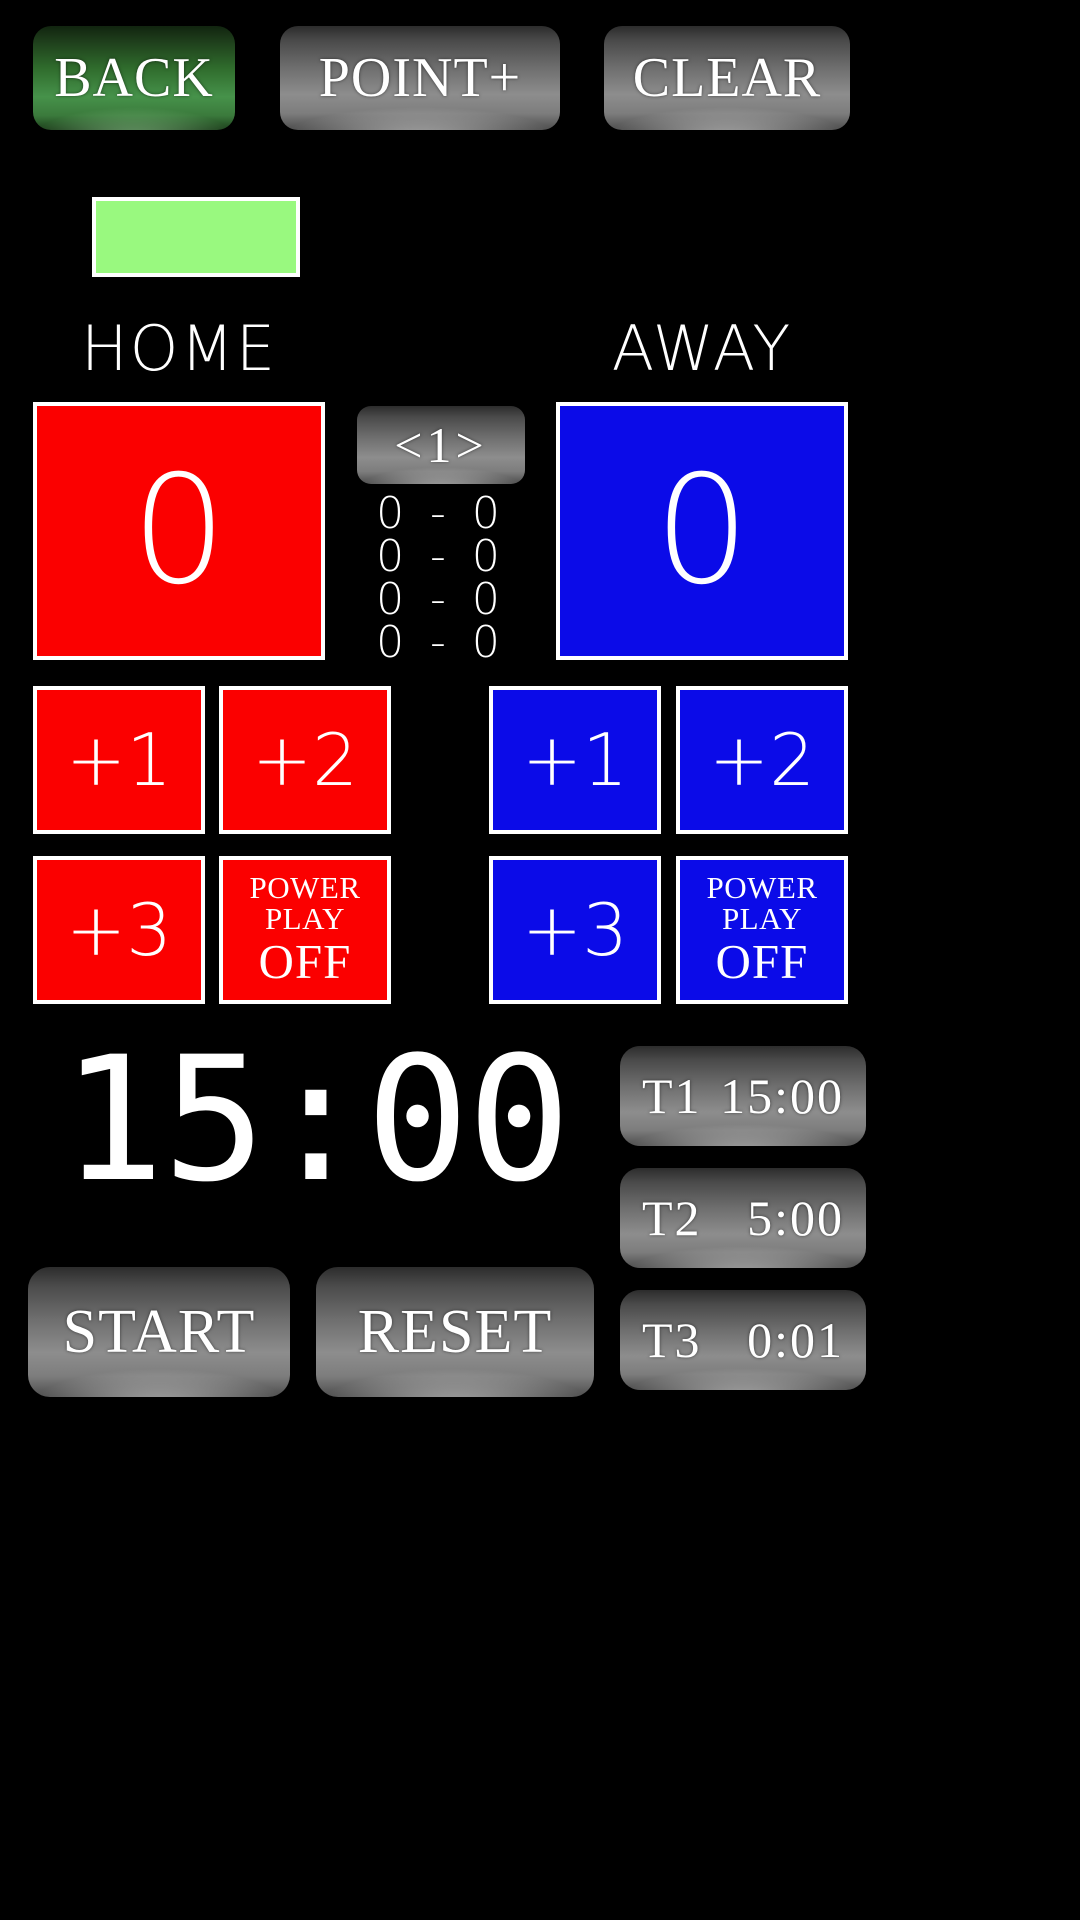  I want to click on away-plus1-button: +1, so click(575, 760).